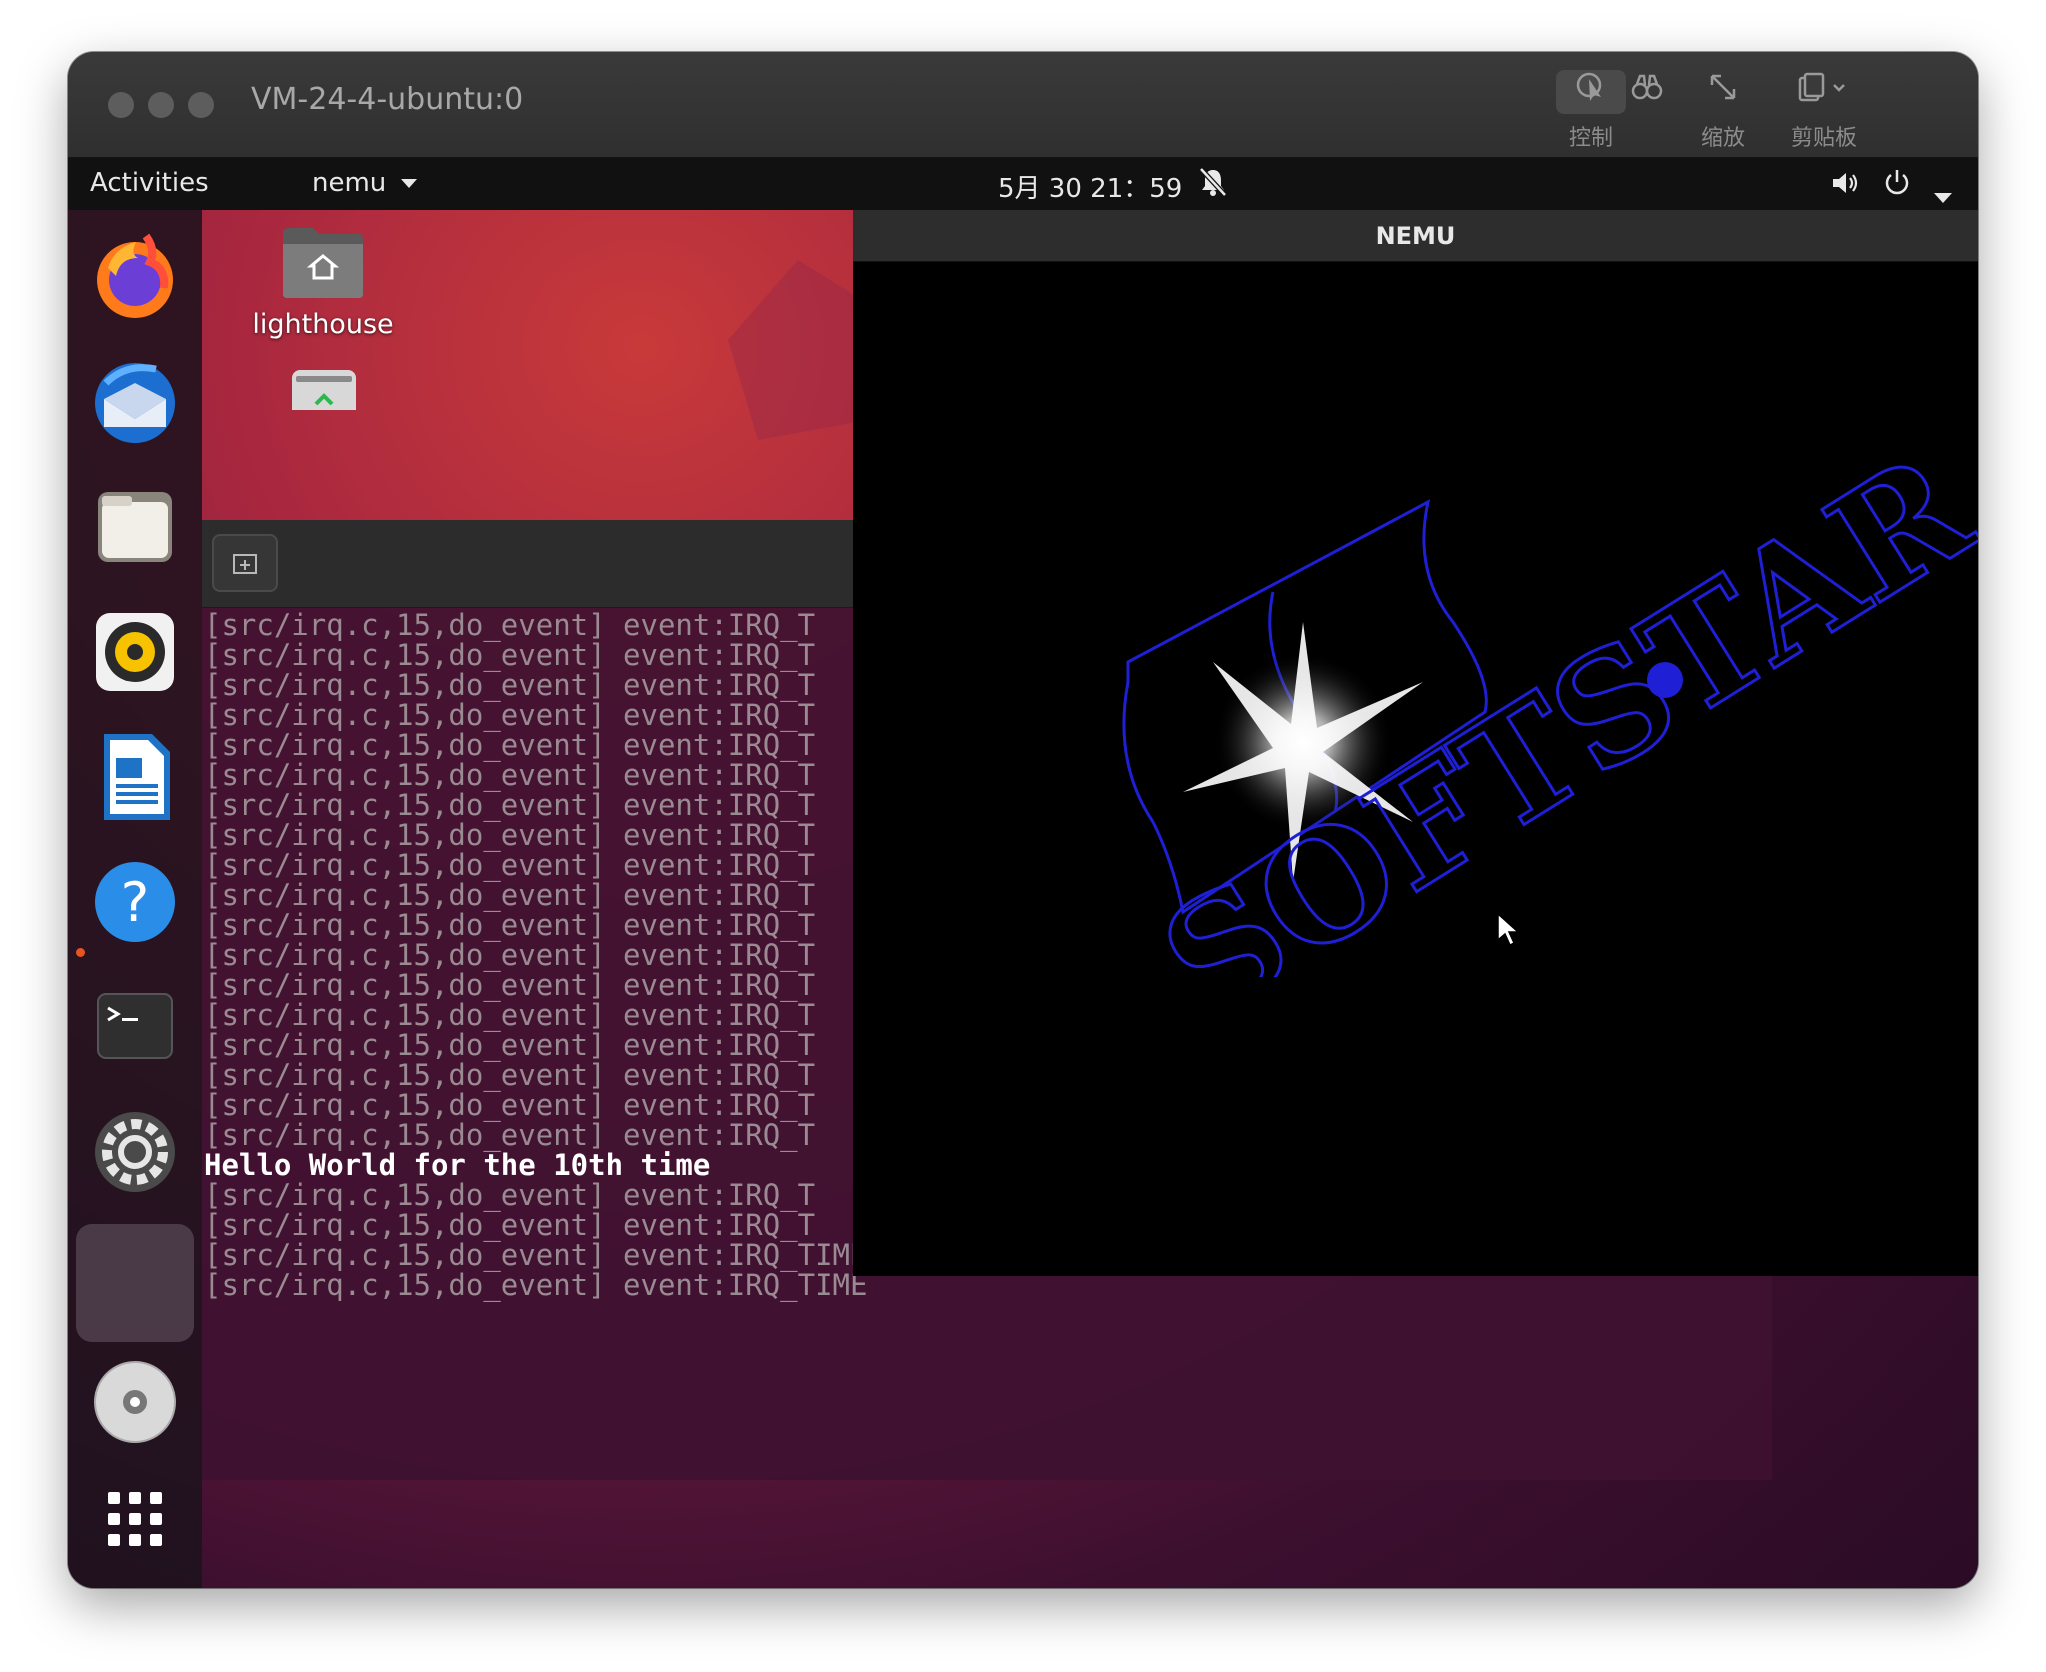  I want to click on running-indicator, so click(80, 952).